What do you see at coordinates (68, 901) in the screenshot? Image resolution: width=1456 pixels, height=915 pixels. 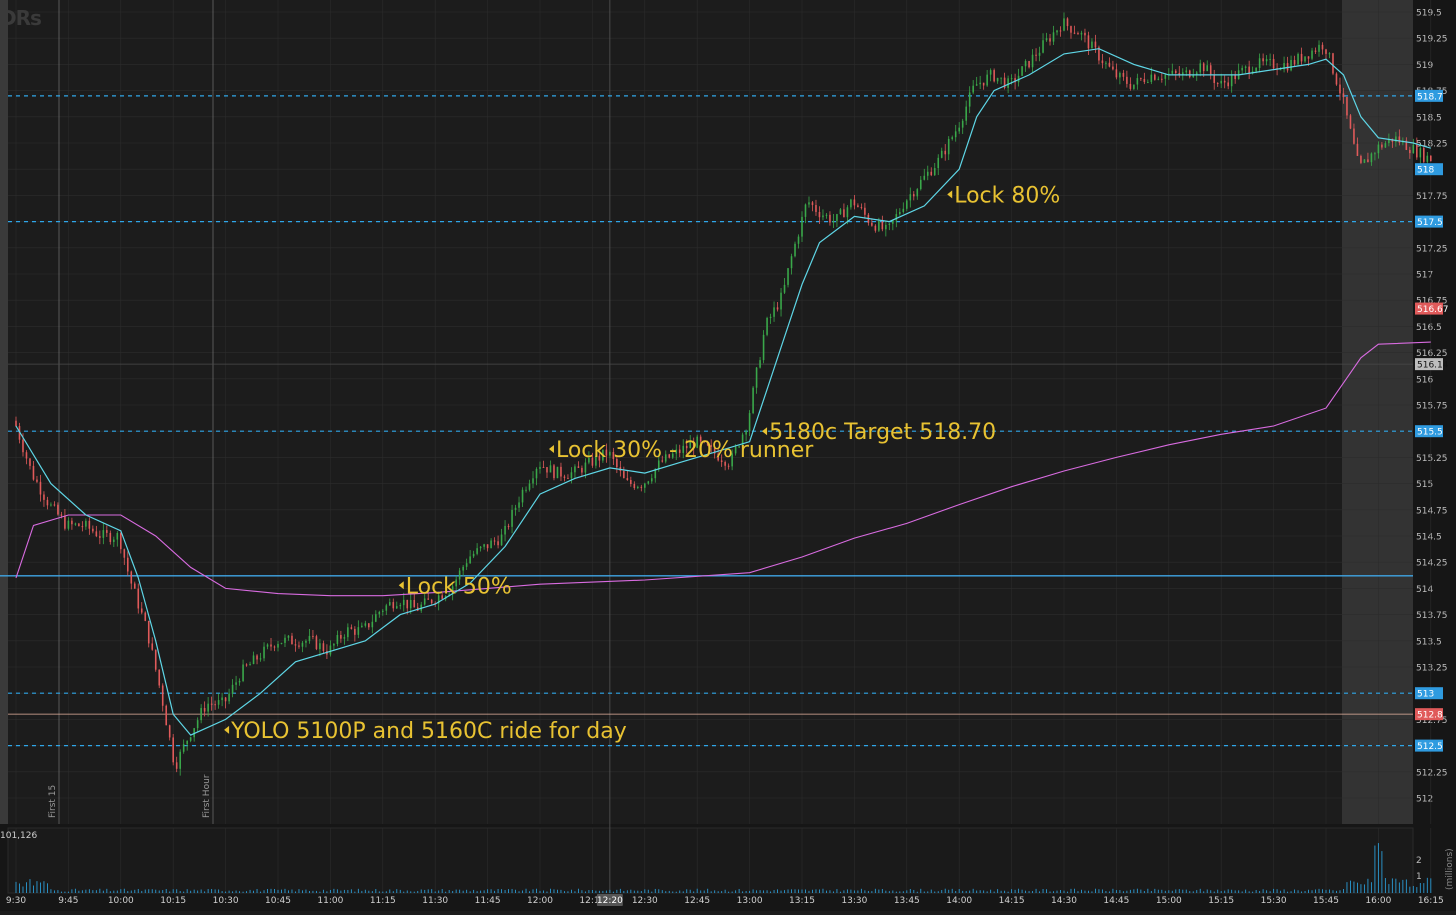 I see `time-tick-label: 9:45` at bounding box center [68, 901].